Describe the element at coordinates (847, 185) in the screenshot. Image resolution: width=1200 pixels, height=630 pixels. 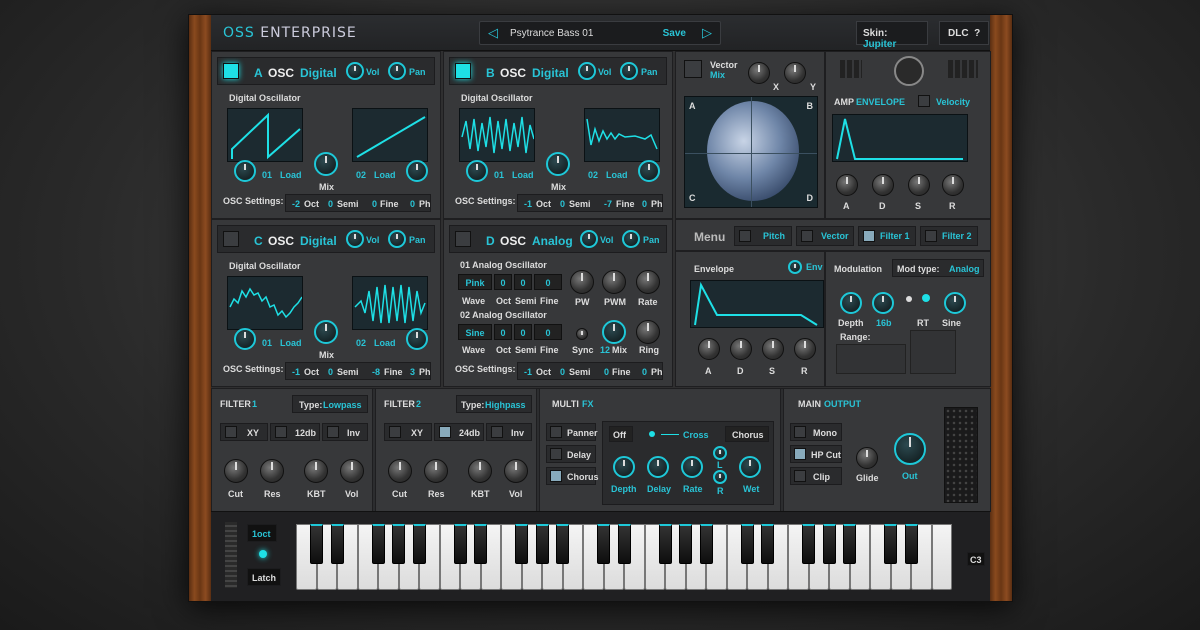
I see `amp-attack-knob` at that location.